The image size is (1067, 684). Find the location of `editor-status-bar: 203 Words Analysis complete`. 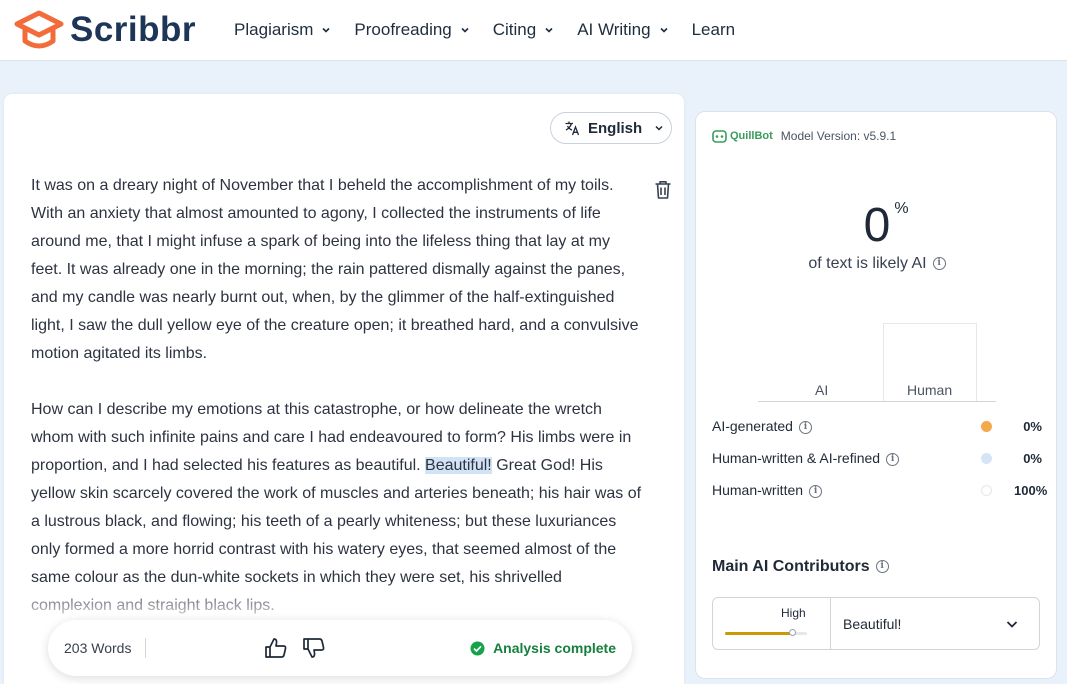

editor-status-bar: 203 Words Analysis complete is located at coordinates (340, 648).